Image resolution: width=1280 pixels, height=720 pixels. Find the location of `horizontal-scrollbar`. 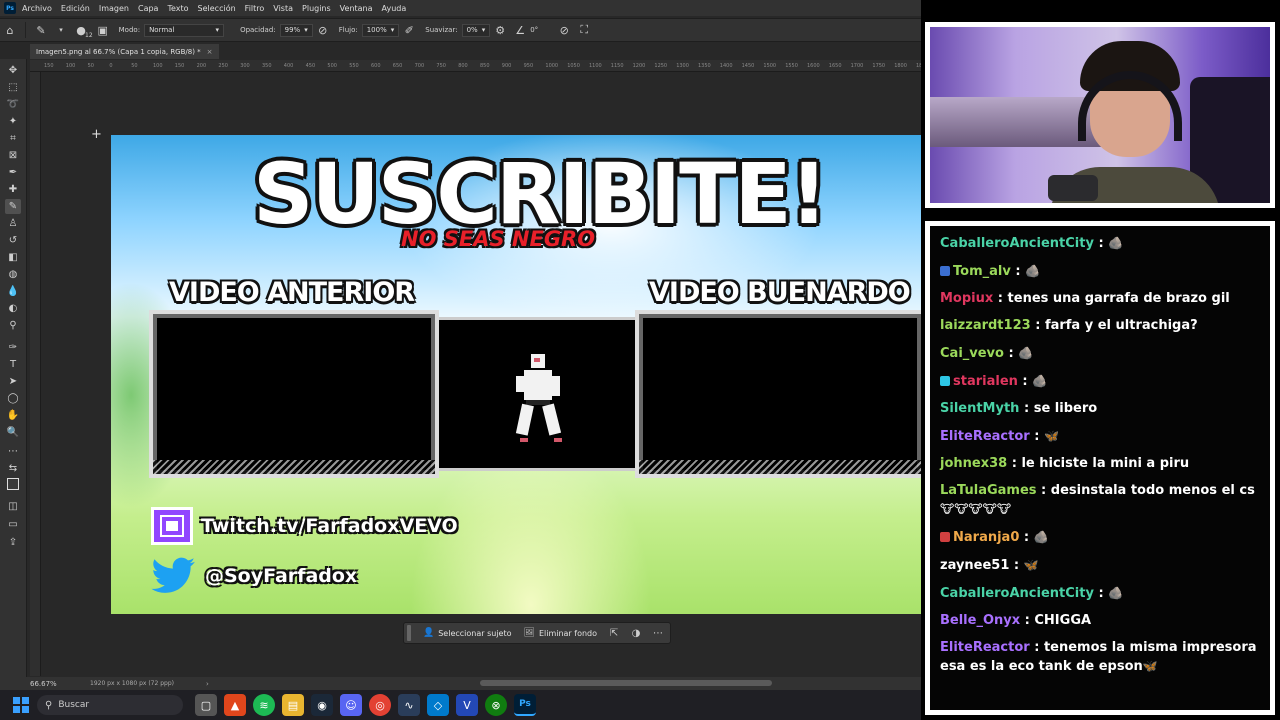

horizontal-scrollbar is located at coordinates (626, 683).